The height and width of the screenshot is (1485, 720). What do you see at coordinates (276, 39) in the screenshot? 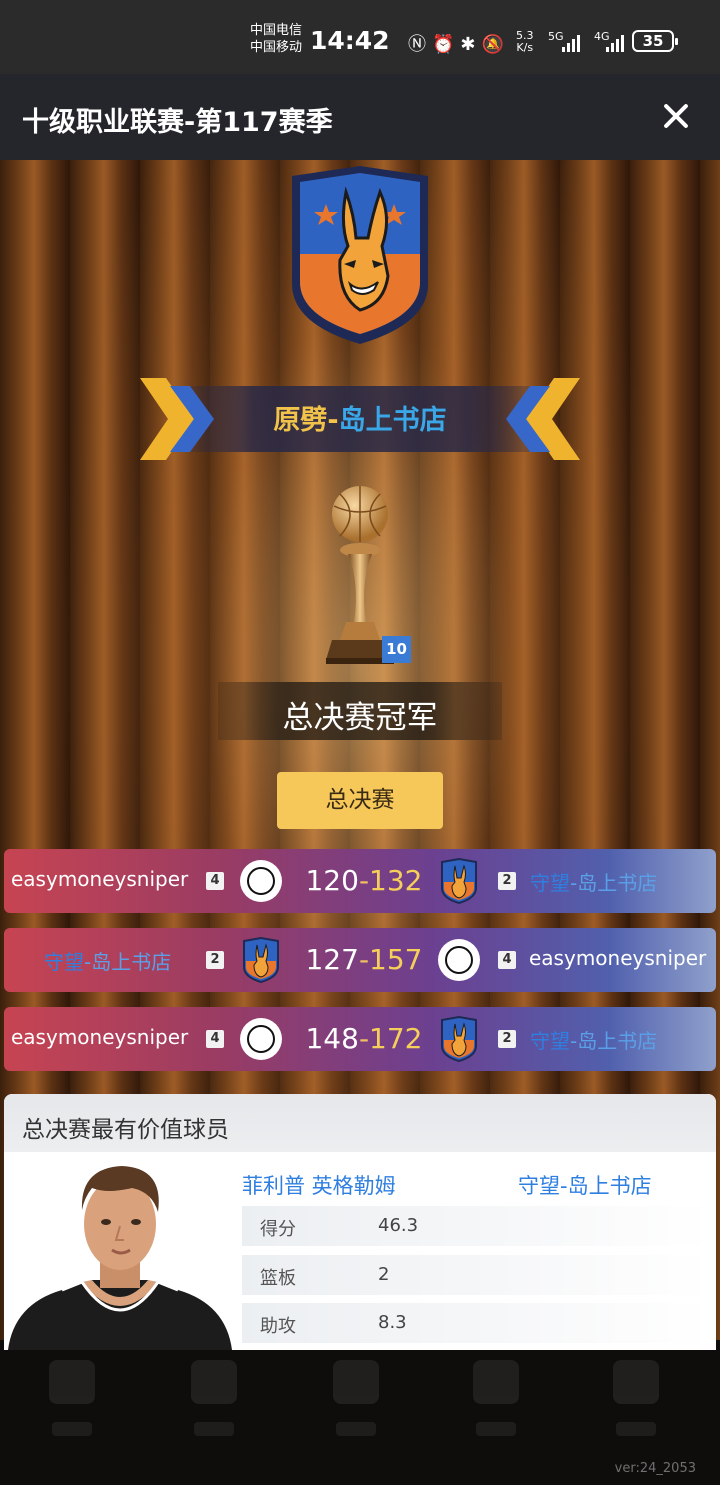
I see `carrier-labels: 中国电信 中国移动` at bounding box center [276, 39].